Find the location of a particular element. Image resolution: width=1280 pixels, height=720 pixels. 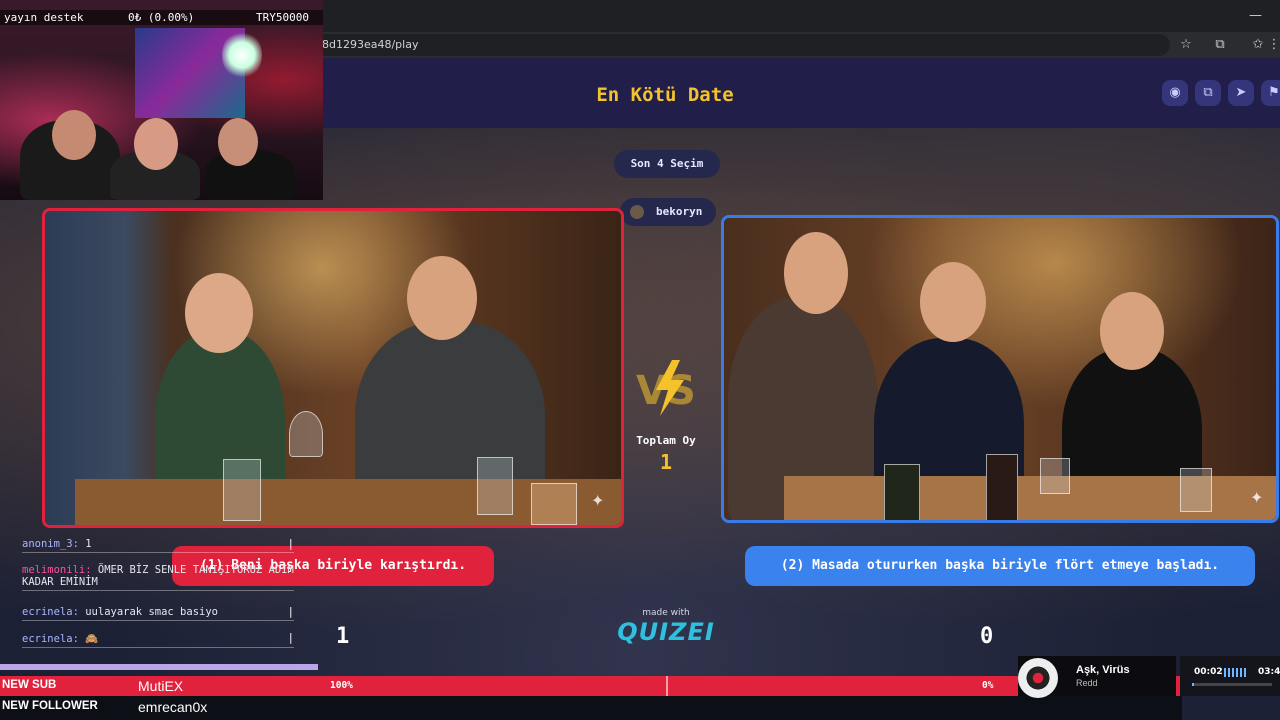

time-total: 03:49 is located at coordinates (1269, 672).